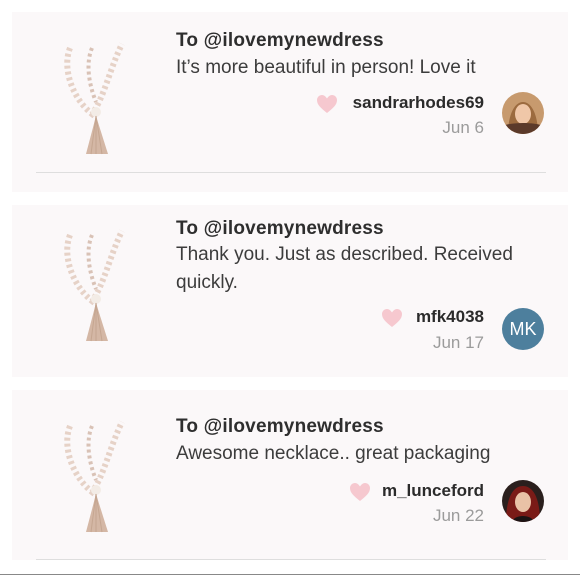 The width and height of the screenshot is (580, 580). Describe the element at coordinates (333, 453) in the screenshot. I see `review-message: Awesome necklace.. great packaging` at that location.